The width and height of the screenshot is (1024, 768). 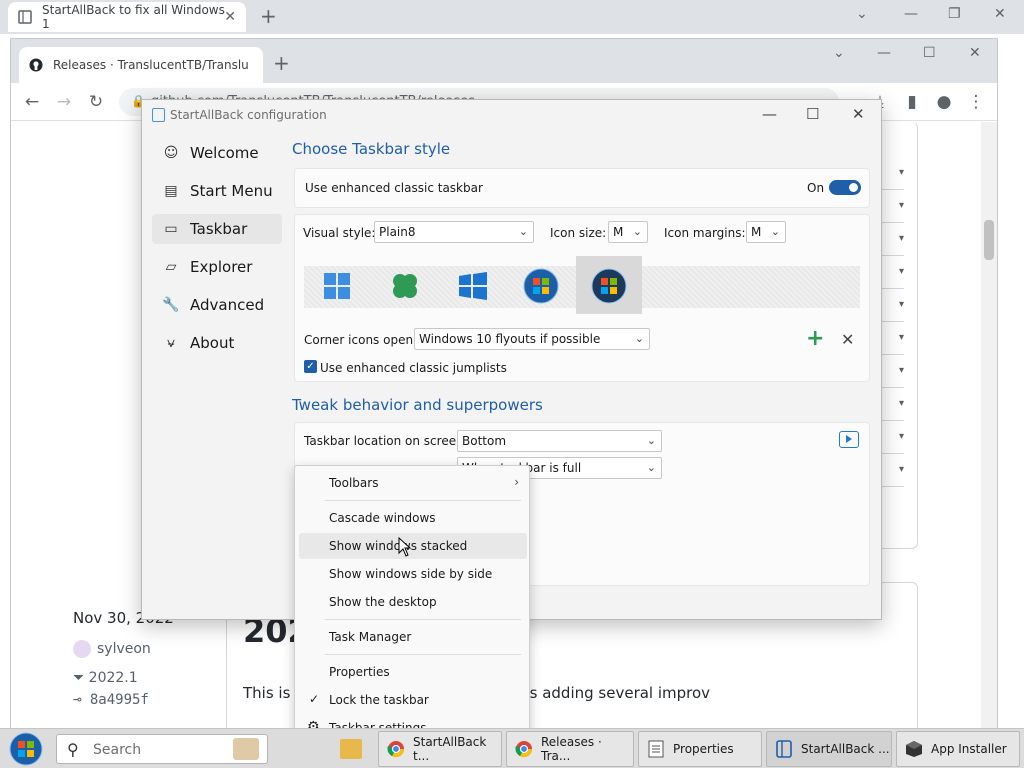 What do you see at coordinates (405, 286) in the screenshot?
I see `clover-logo-icon` at bounding box center [405, 286].